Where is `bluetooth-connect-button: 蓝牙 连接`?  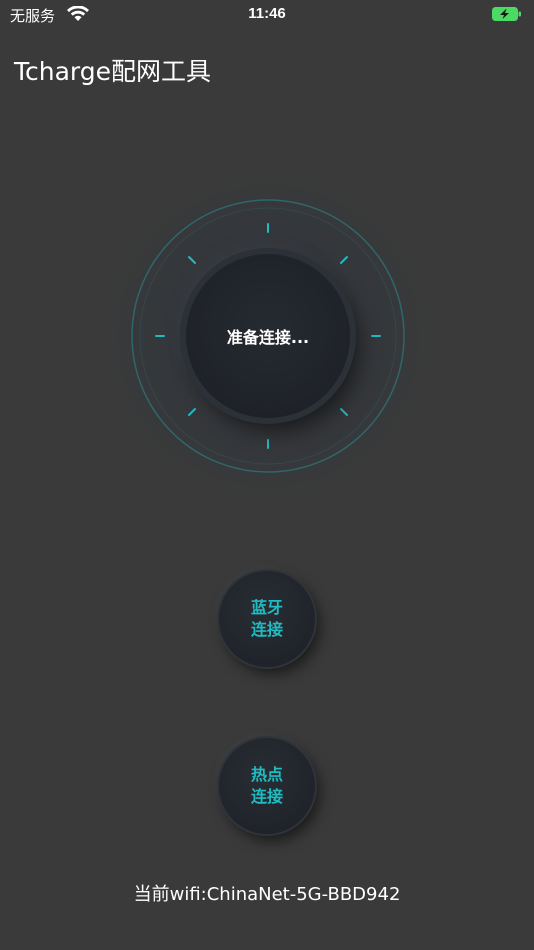 bluetooth-connect-button: 蓝牙 连接 is located at coordinates (267, 619).